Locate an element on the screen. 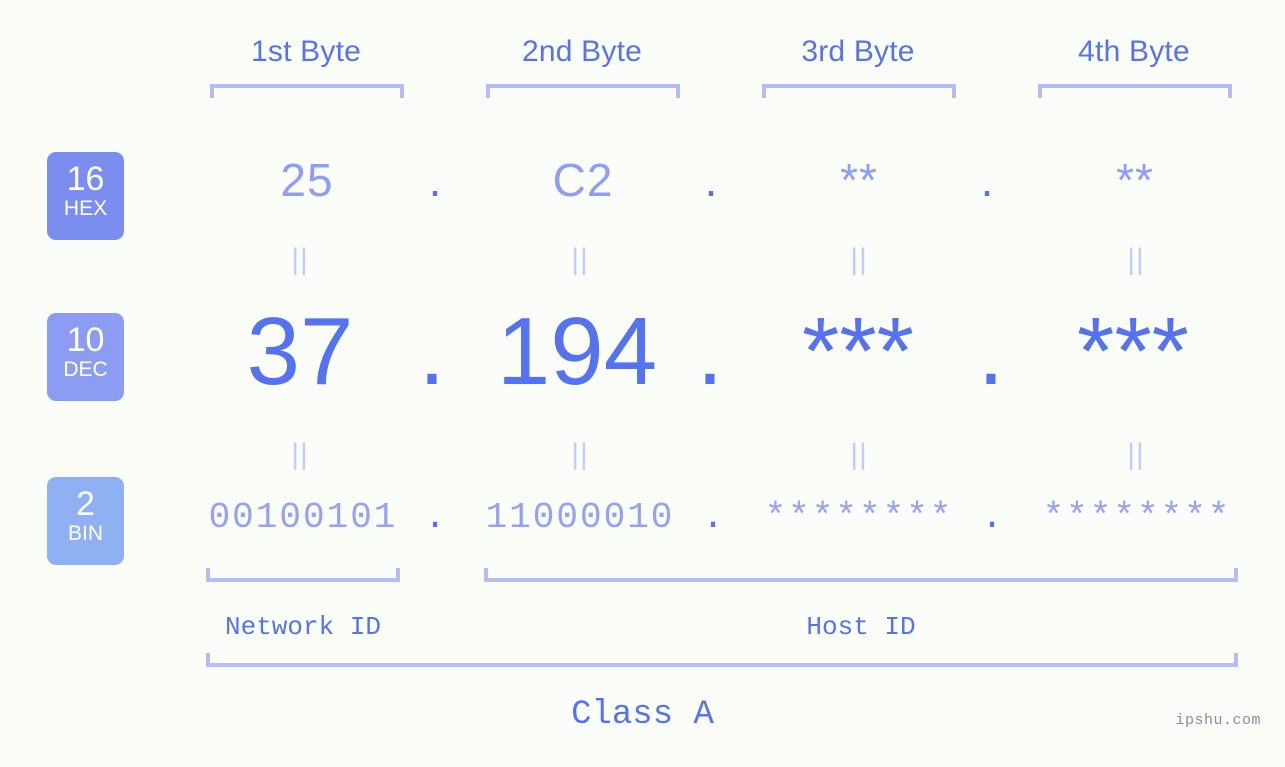 This screenshot has height=767, width=1285. base-badge-hex-abbr: HEX is located at coordinates (85, 208).